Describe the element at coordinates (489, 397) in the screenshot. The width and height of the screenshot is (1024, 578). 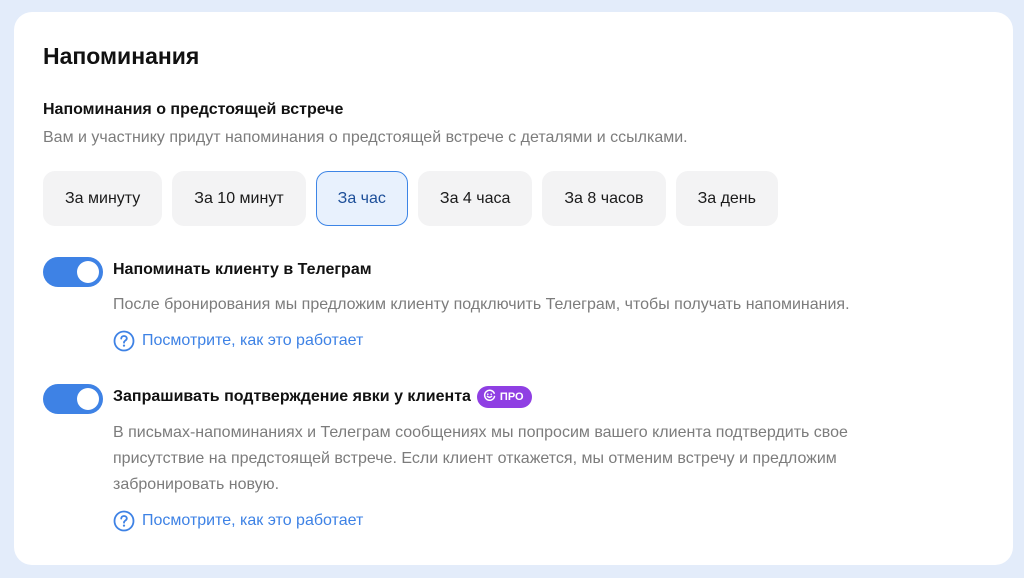
I see `smile-icon` at that location.